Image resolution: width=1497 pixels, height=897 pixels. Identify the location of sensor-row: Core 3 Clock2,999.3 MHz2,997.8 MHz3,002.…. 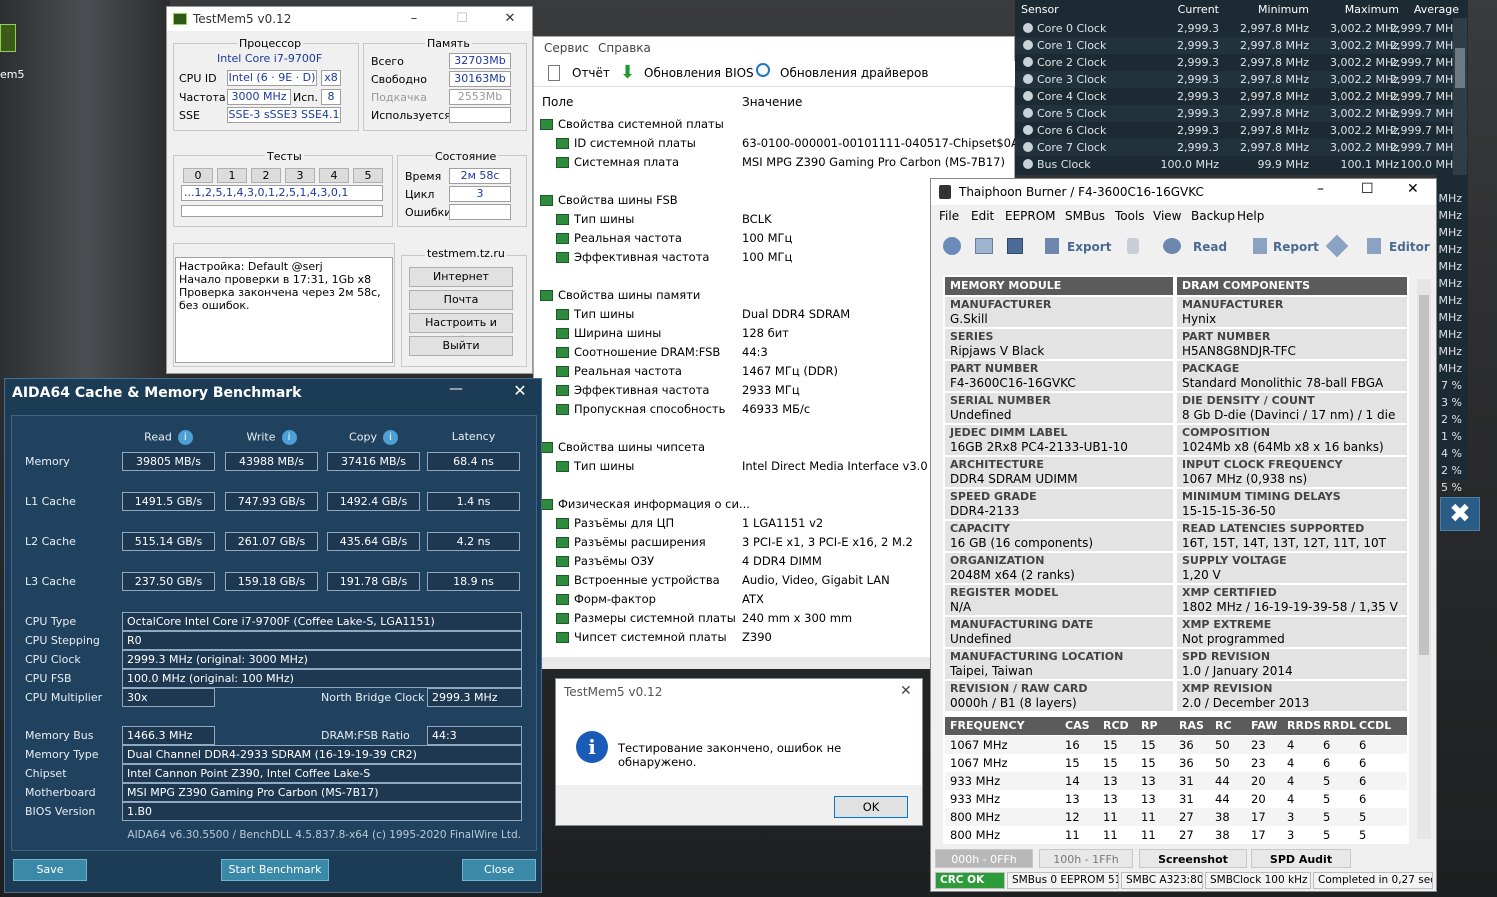
(1241, 87).